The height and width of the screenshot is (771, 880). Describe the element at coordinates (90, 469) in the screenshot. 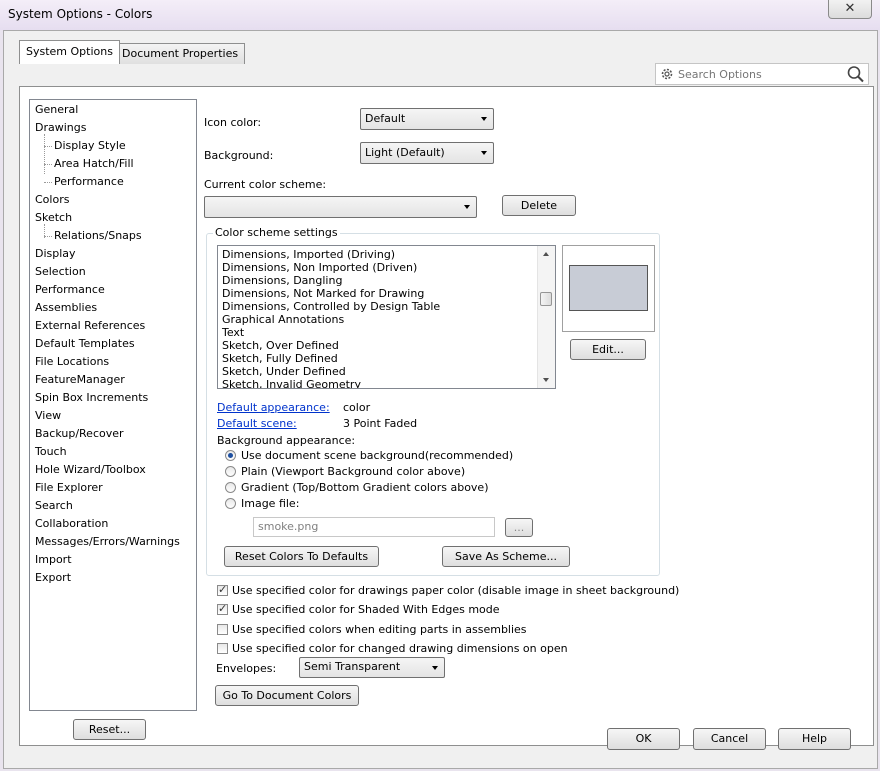

I see `tree-item: Hole Wizard/Toolbox` at that location.